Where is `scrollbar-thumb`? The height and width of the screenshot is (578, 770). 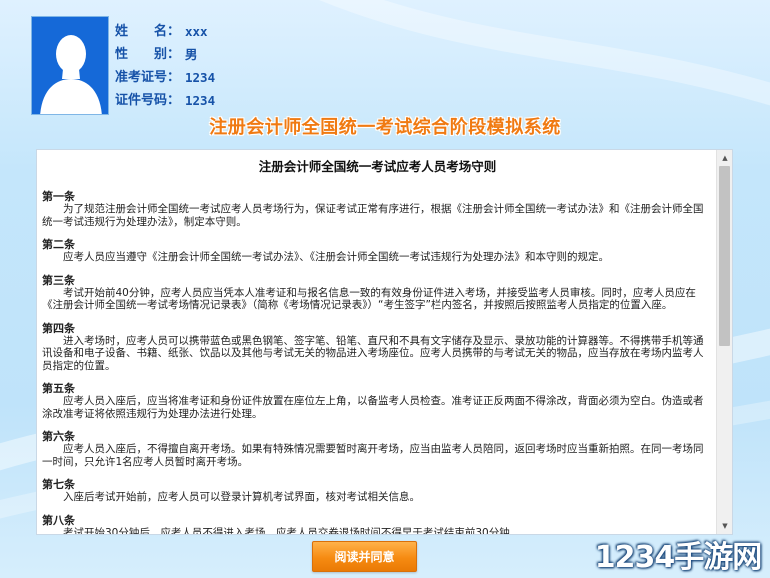 scrollbar-thumb is located at coordinates (724, 256).